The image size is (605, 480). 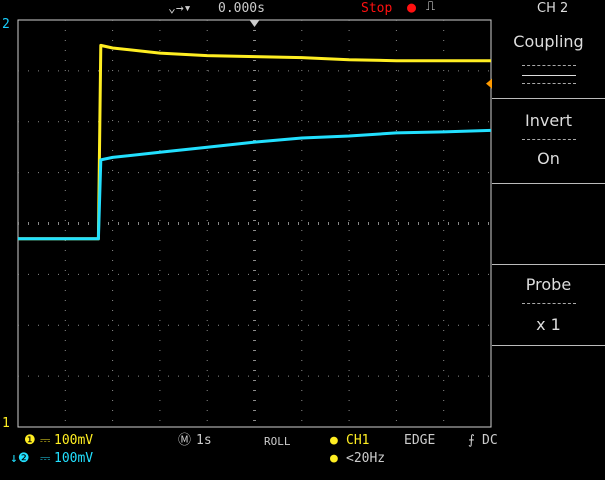 I want to click on stop-icon: ●, so click(x=412, y=8).